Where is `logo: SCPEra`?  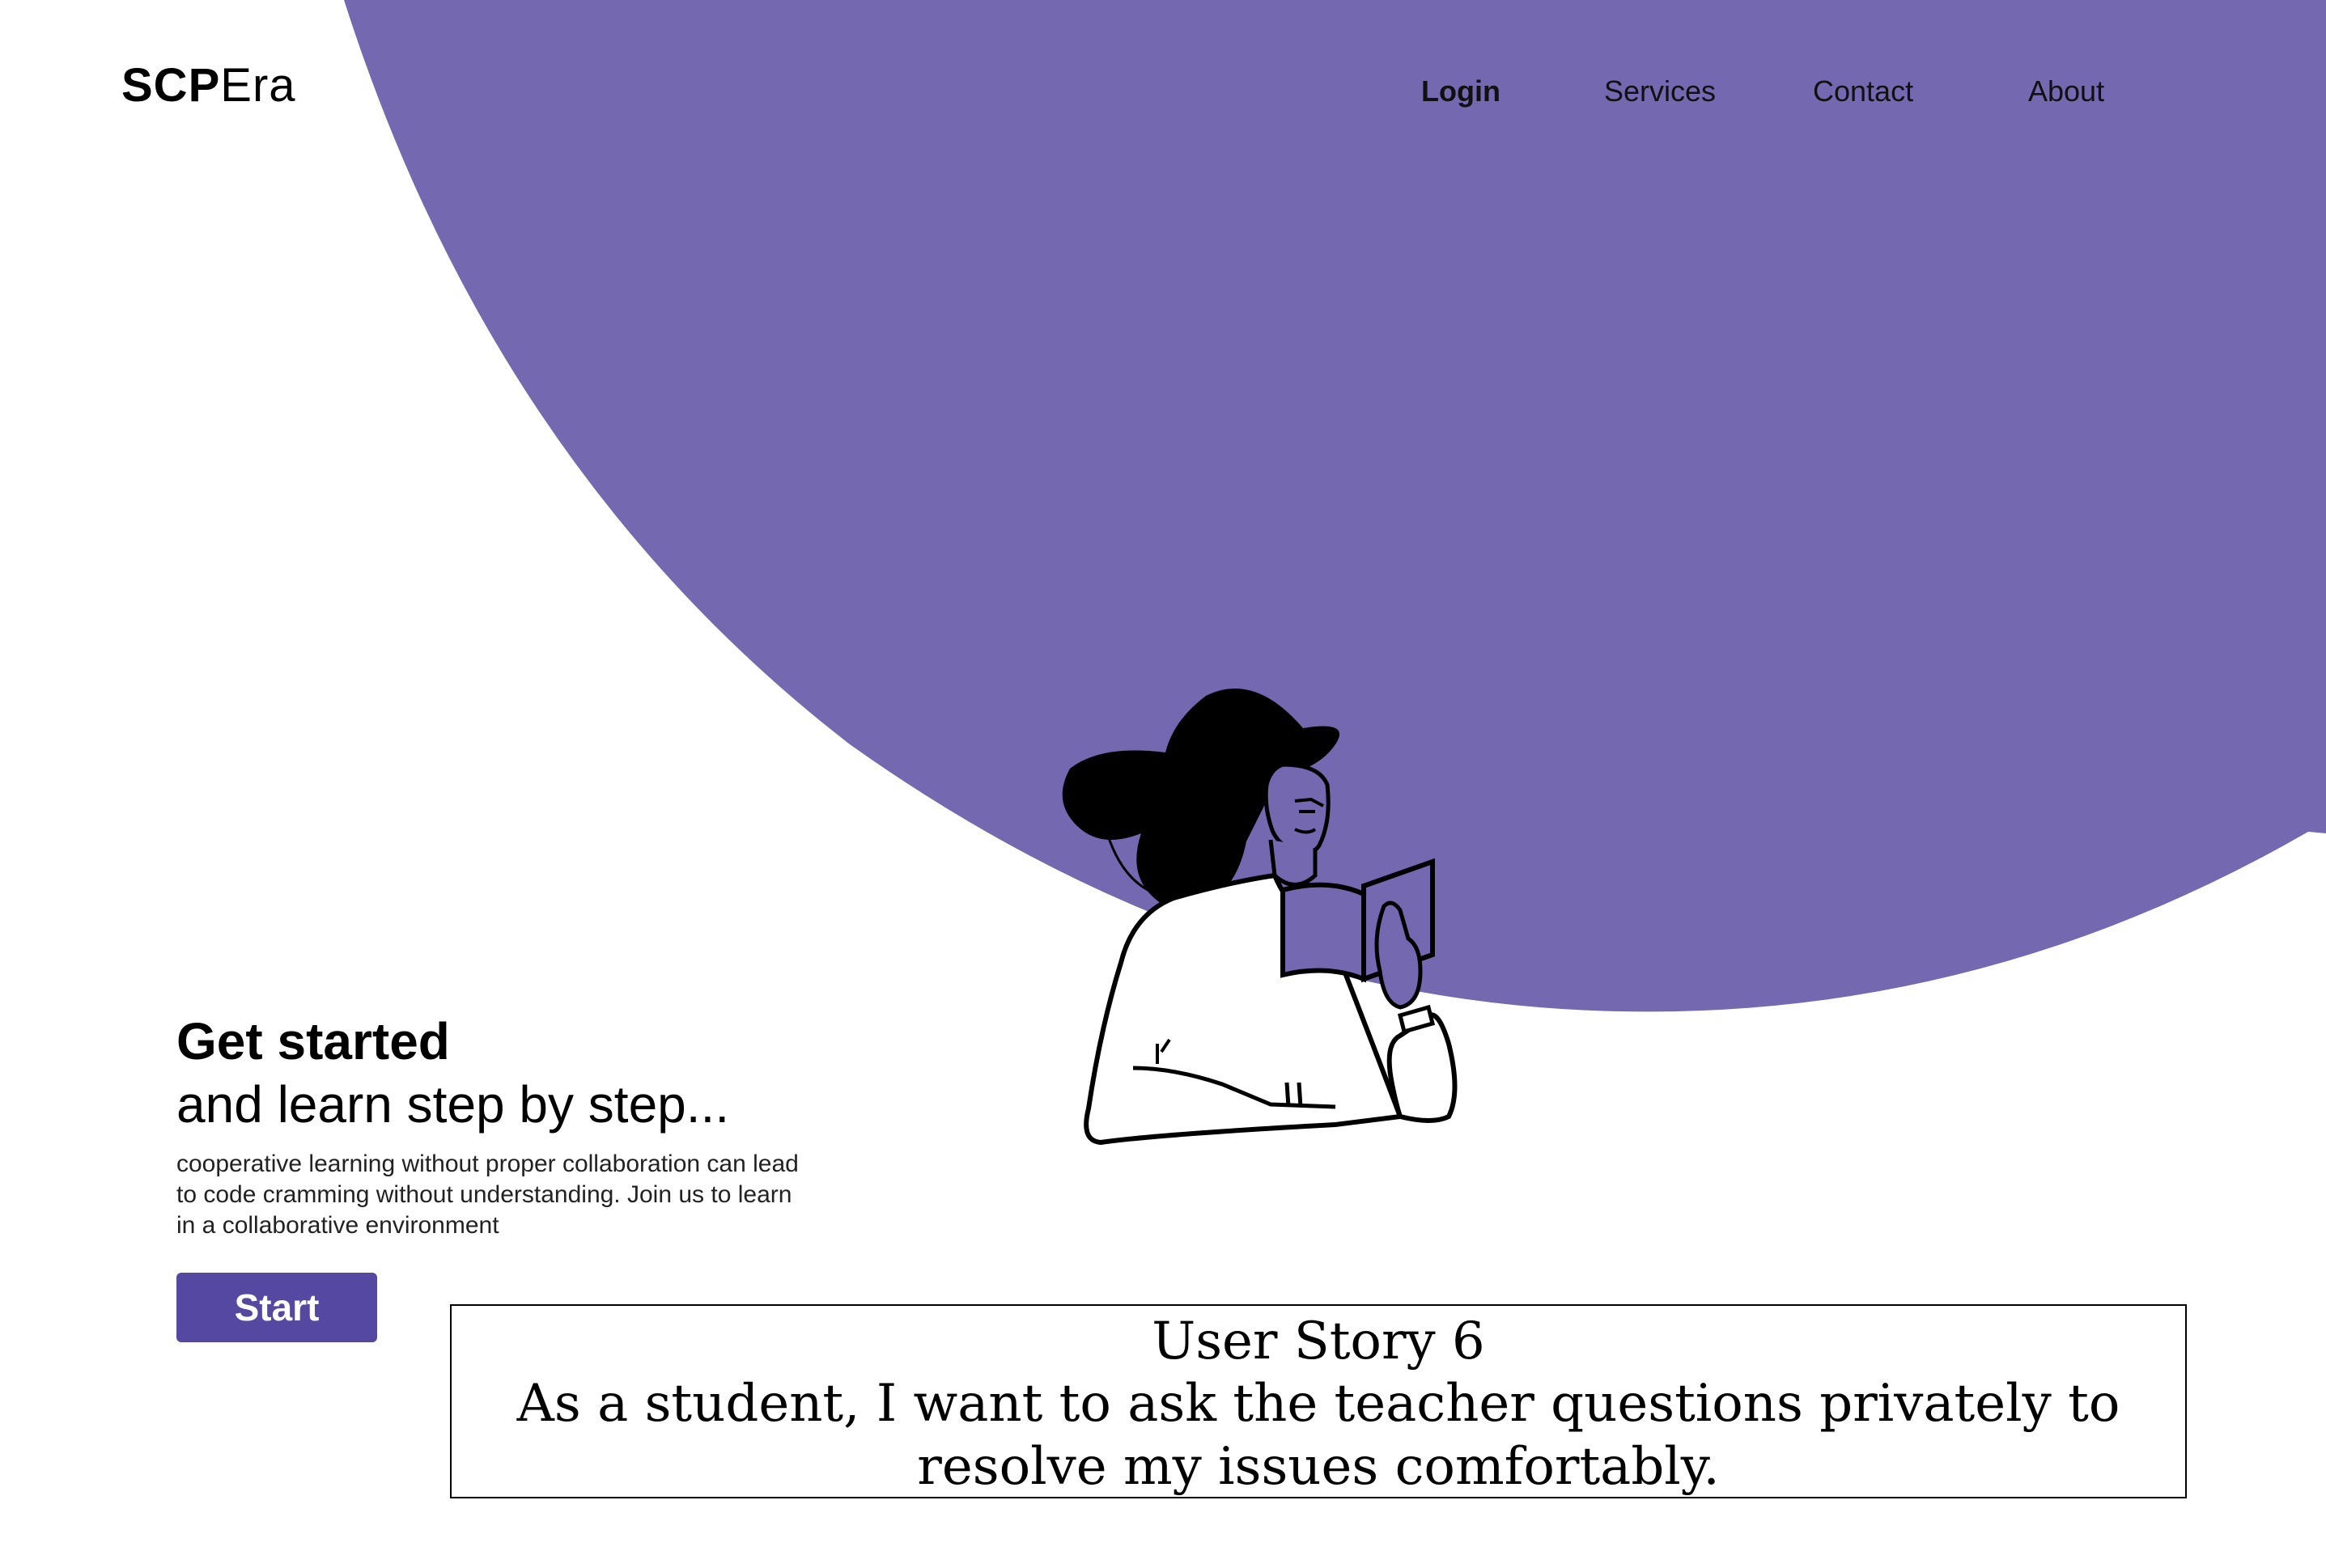
logo: SCPEra is located at coordinates (209, 85).